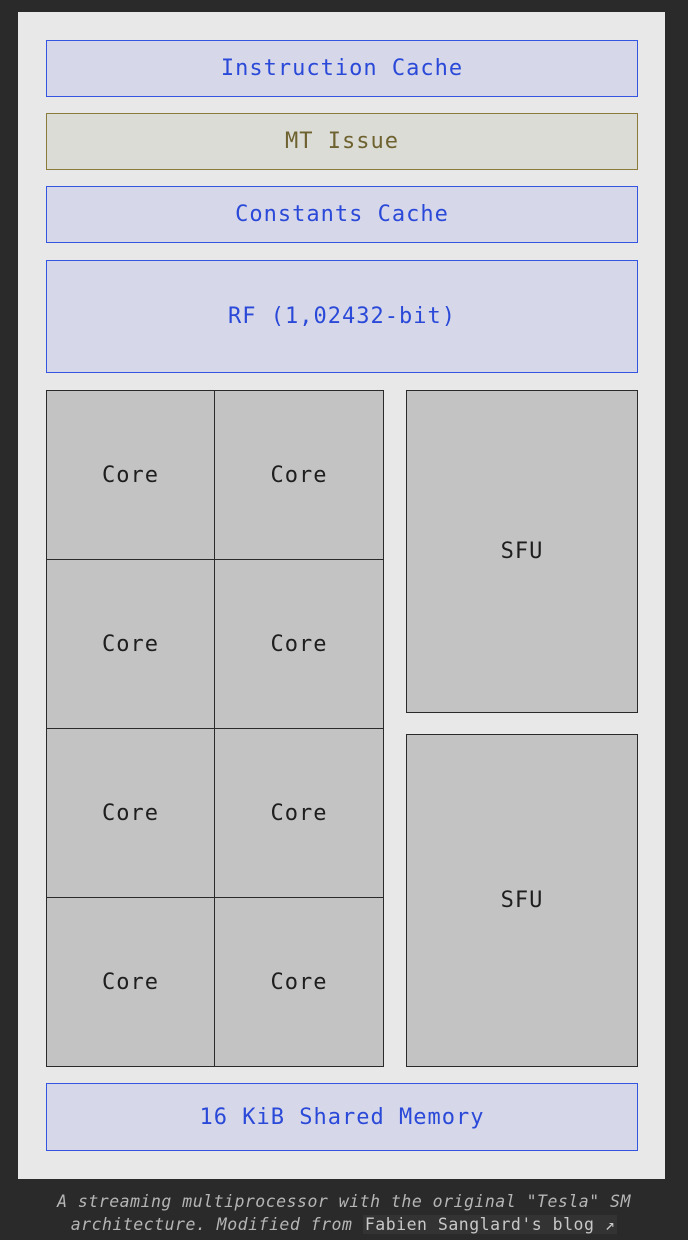 This screenshot has width=688, height=1240. I want to click on mt-issue-block: MT Issue, so click(342, 141).